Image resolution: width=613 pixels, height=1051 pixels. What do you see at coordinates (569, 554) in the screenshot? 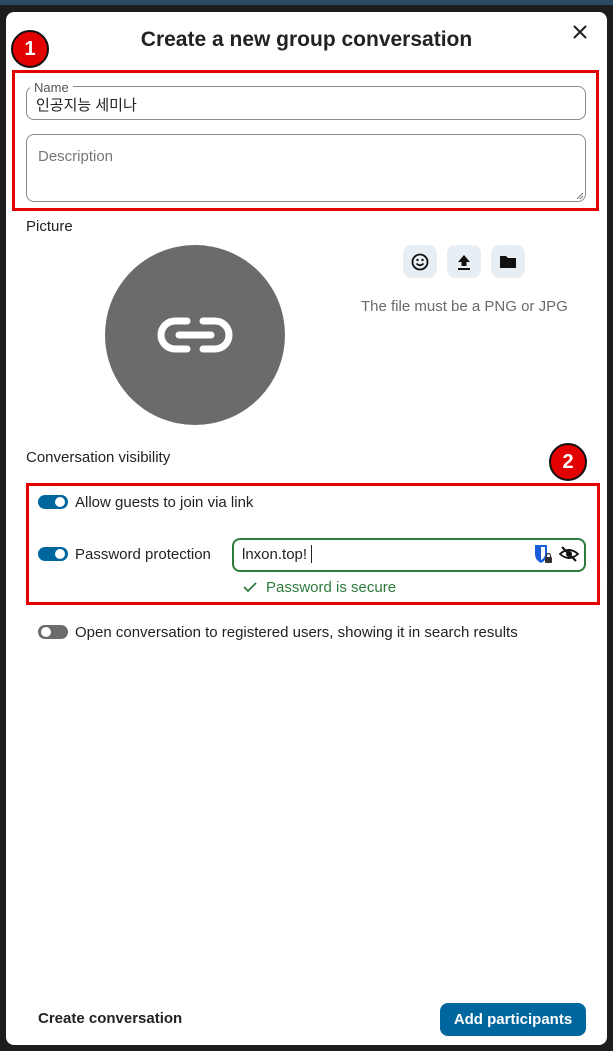
I see `hide-password-icon` at bounding box center [569, 554].